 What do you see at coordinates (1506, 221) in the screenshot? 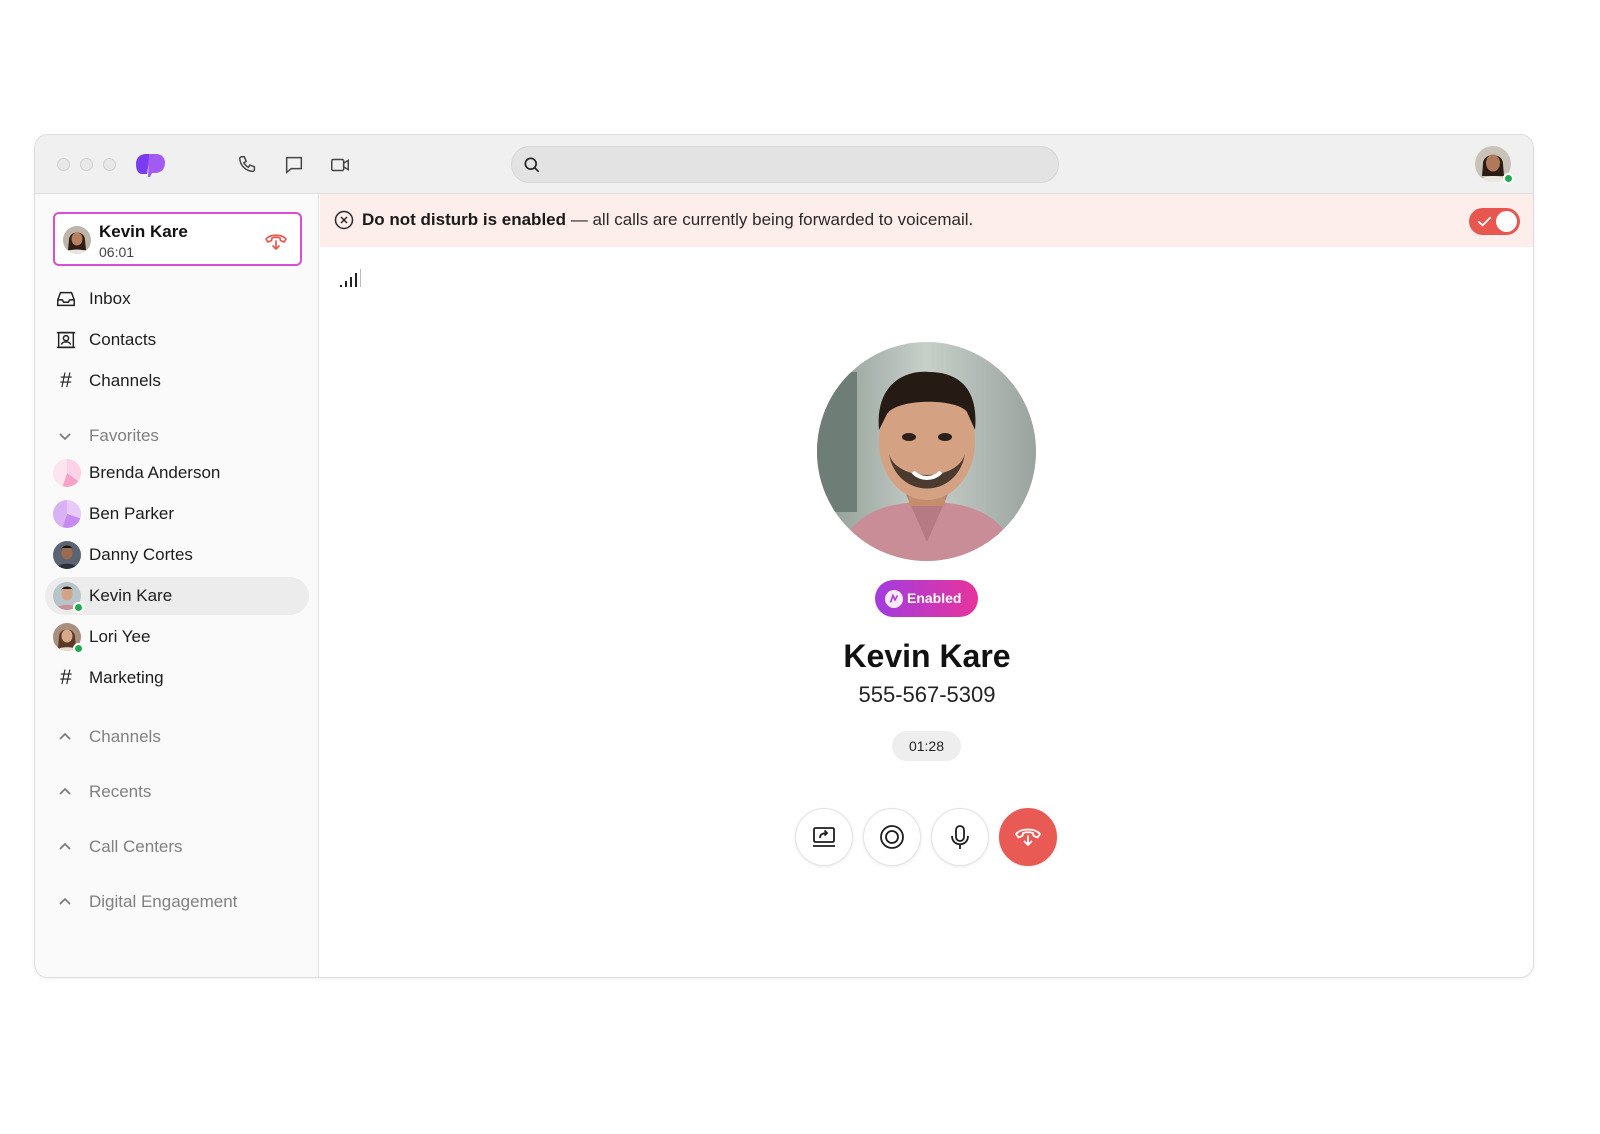
I see `toggle-knob` at bounding box center [1506, 221].